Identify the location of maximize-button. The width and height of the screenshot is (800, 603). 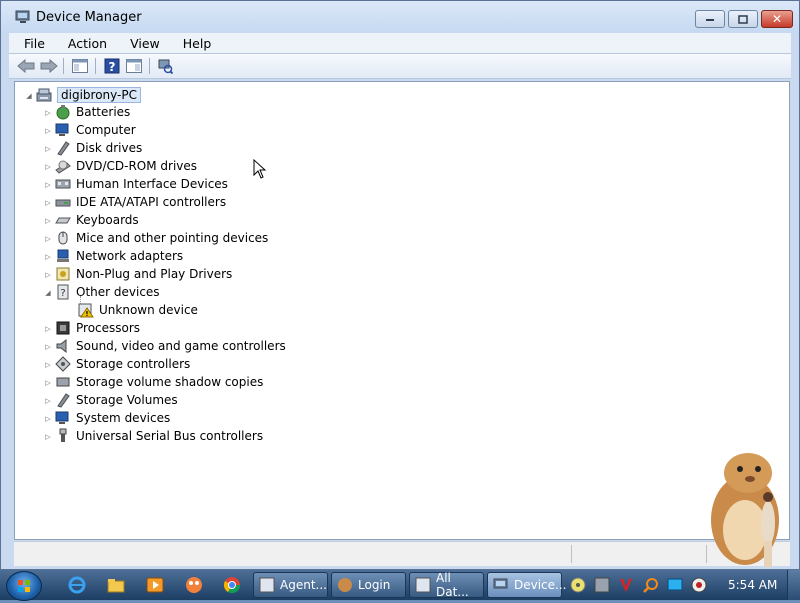
(743, 19).